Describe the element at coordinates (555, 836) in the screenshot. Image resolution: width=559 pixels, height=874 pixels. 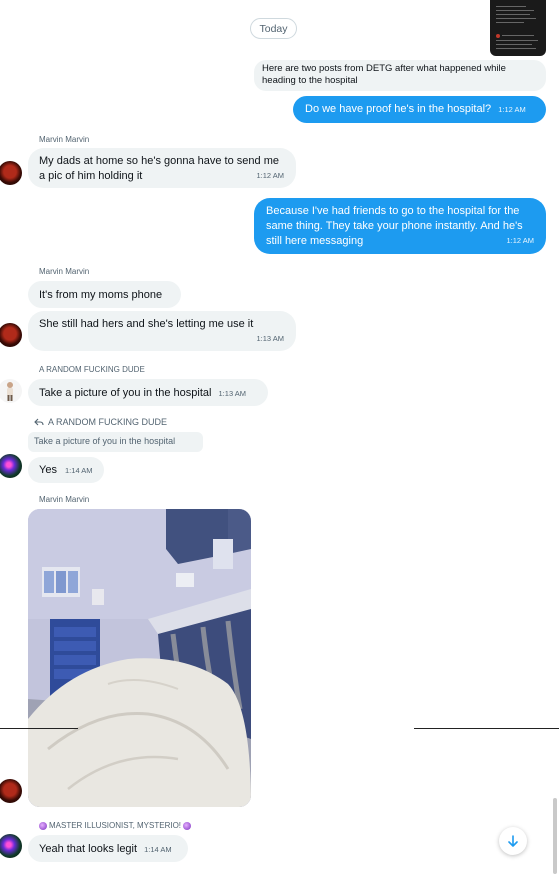
I see `scrollbar-thumb` at that location.